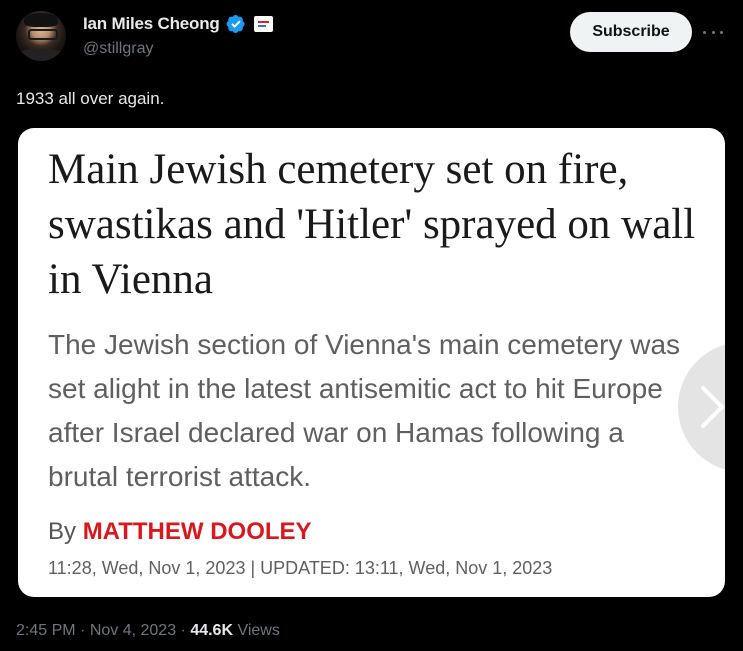 This screenshot has height=651, width=743. I want to click on avatar-glasses, so click(43, 34).